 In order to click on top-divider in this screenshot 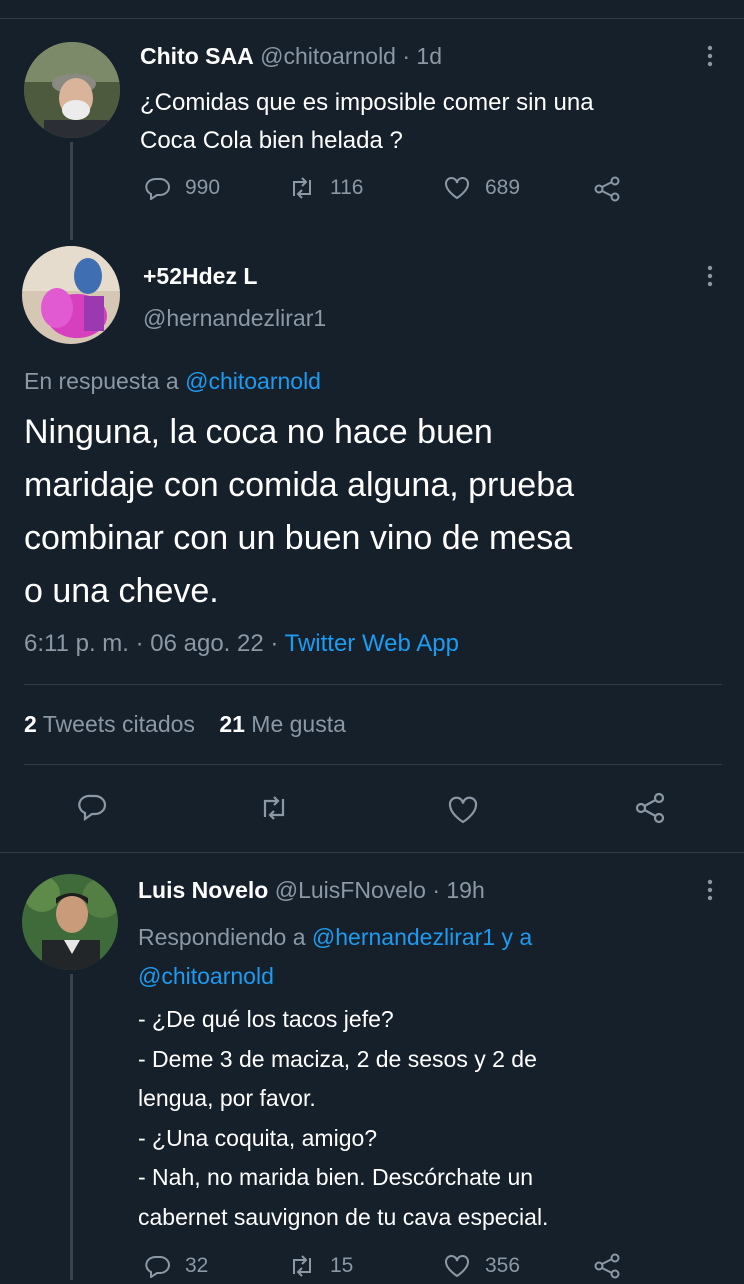, I will do `click(372, 18)`.